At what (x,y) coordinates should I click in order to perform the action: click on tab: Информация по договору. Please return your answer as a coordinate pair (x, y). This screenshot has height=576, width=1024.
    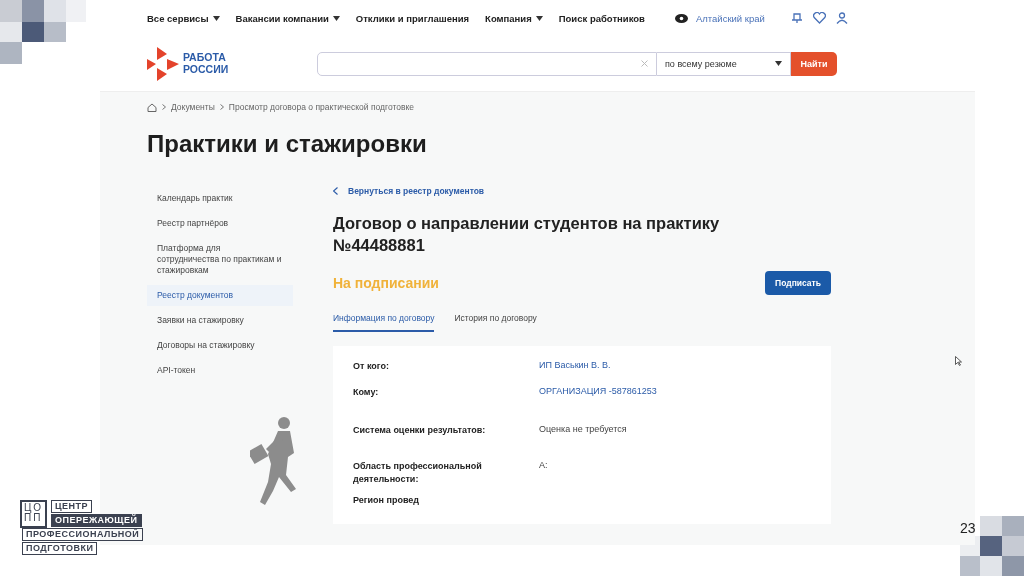
    Looking at the image, I should click on (384, 322).